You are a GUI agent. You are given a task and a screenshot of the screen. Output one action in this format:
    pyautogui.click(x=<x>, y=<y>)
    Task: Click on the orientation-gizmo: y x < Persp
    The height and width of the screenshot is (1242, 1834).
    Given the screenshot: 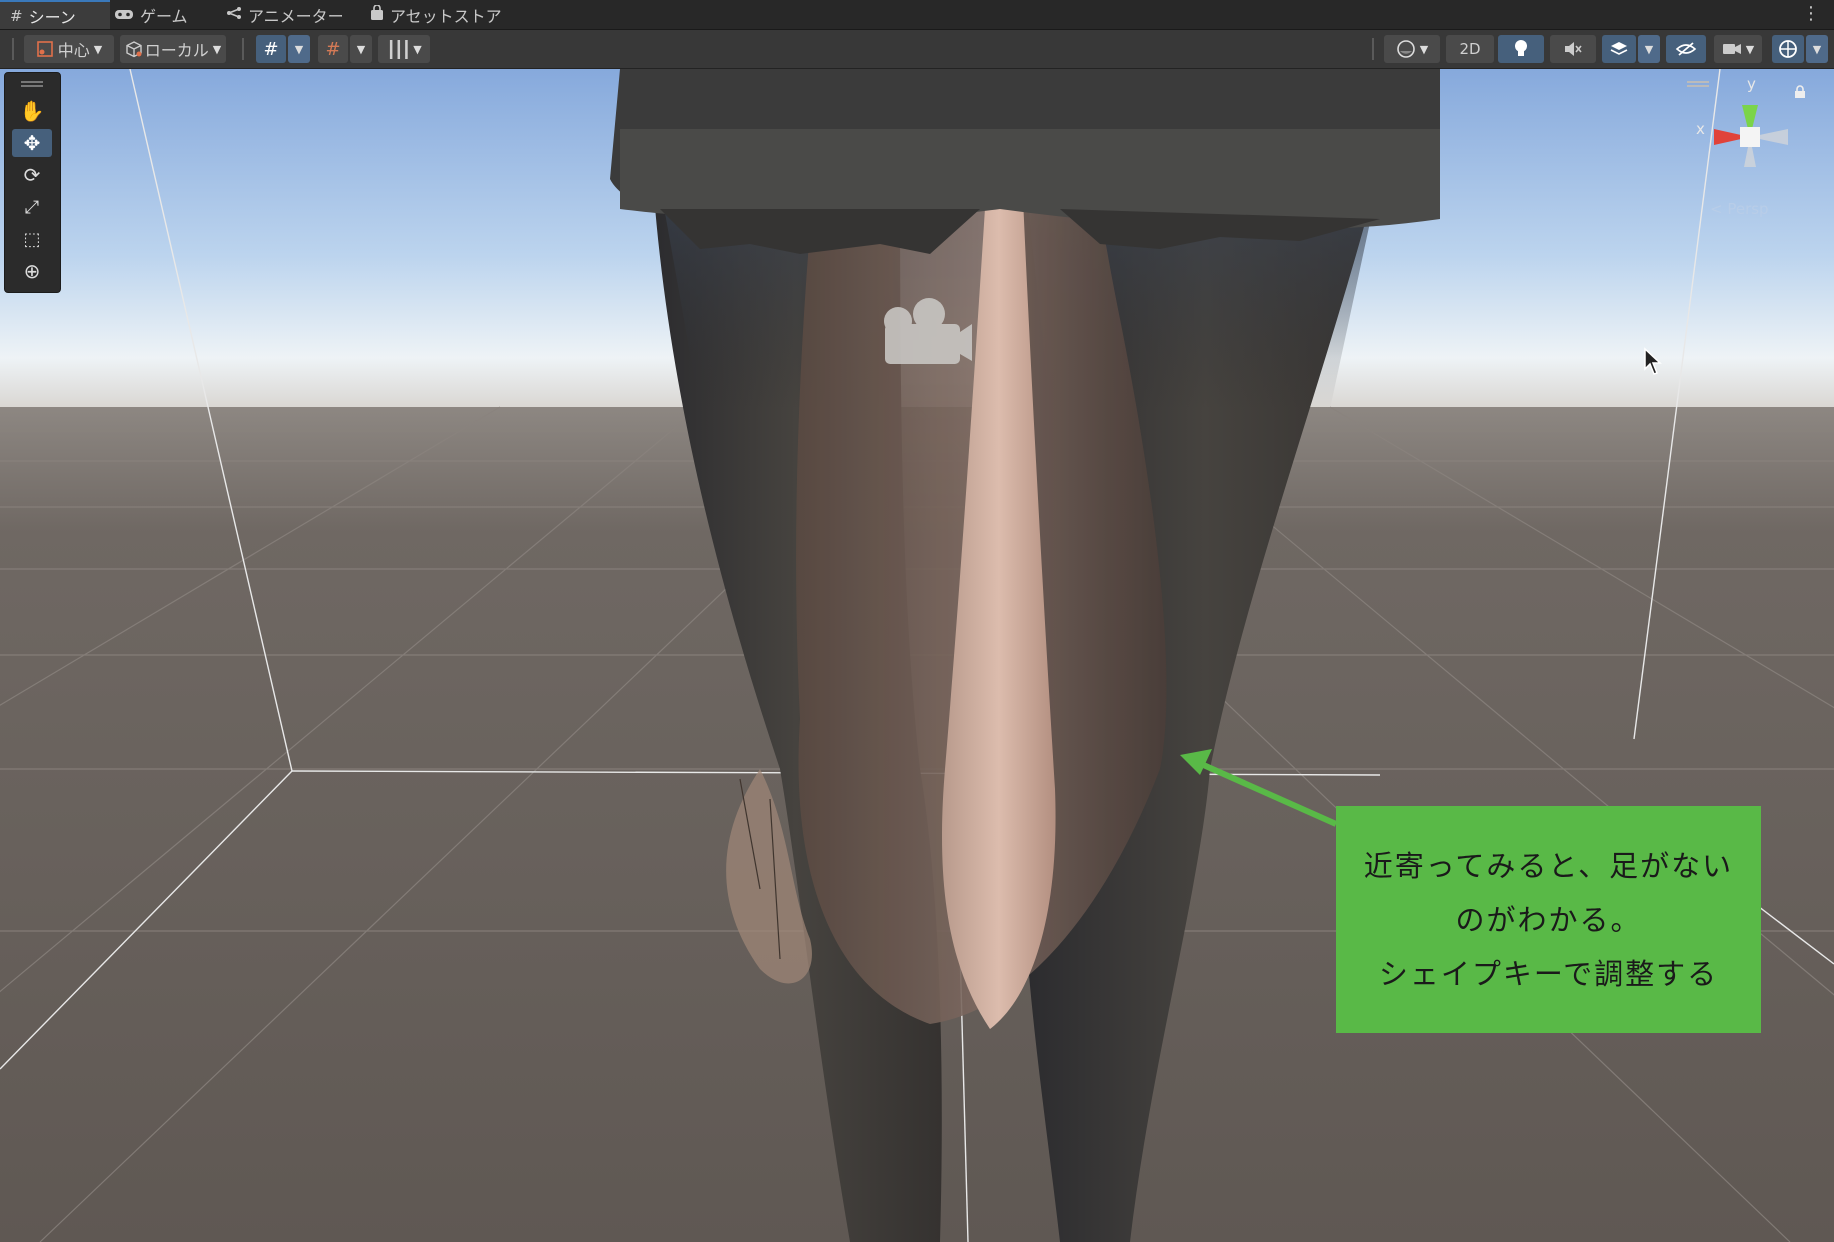 What is the action you would take?
    pyautogui.click(x=1757, y=156)
    